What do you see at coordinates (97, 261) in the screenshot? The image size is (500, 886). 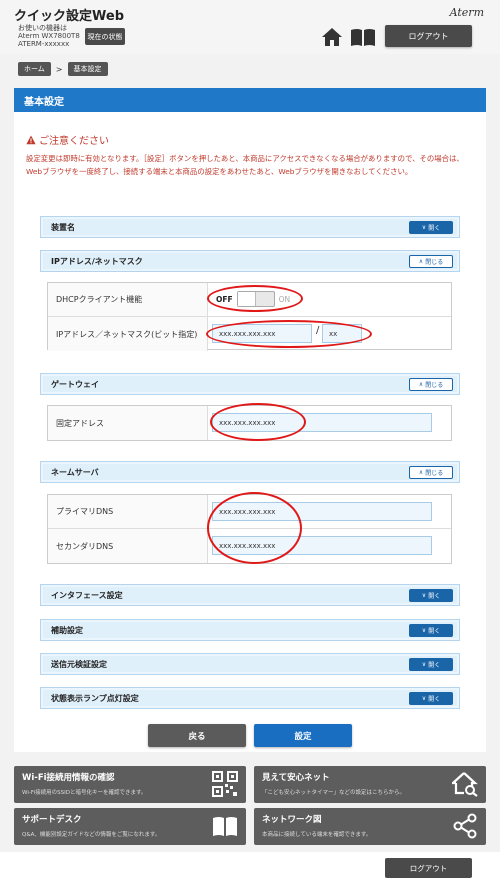 I see `section-title: IPアドレス/ネットマスク` at bounding box center [97, 261].